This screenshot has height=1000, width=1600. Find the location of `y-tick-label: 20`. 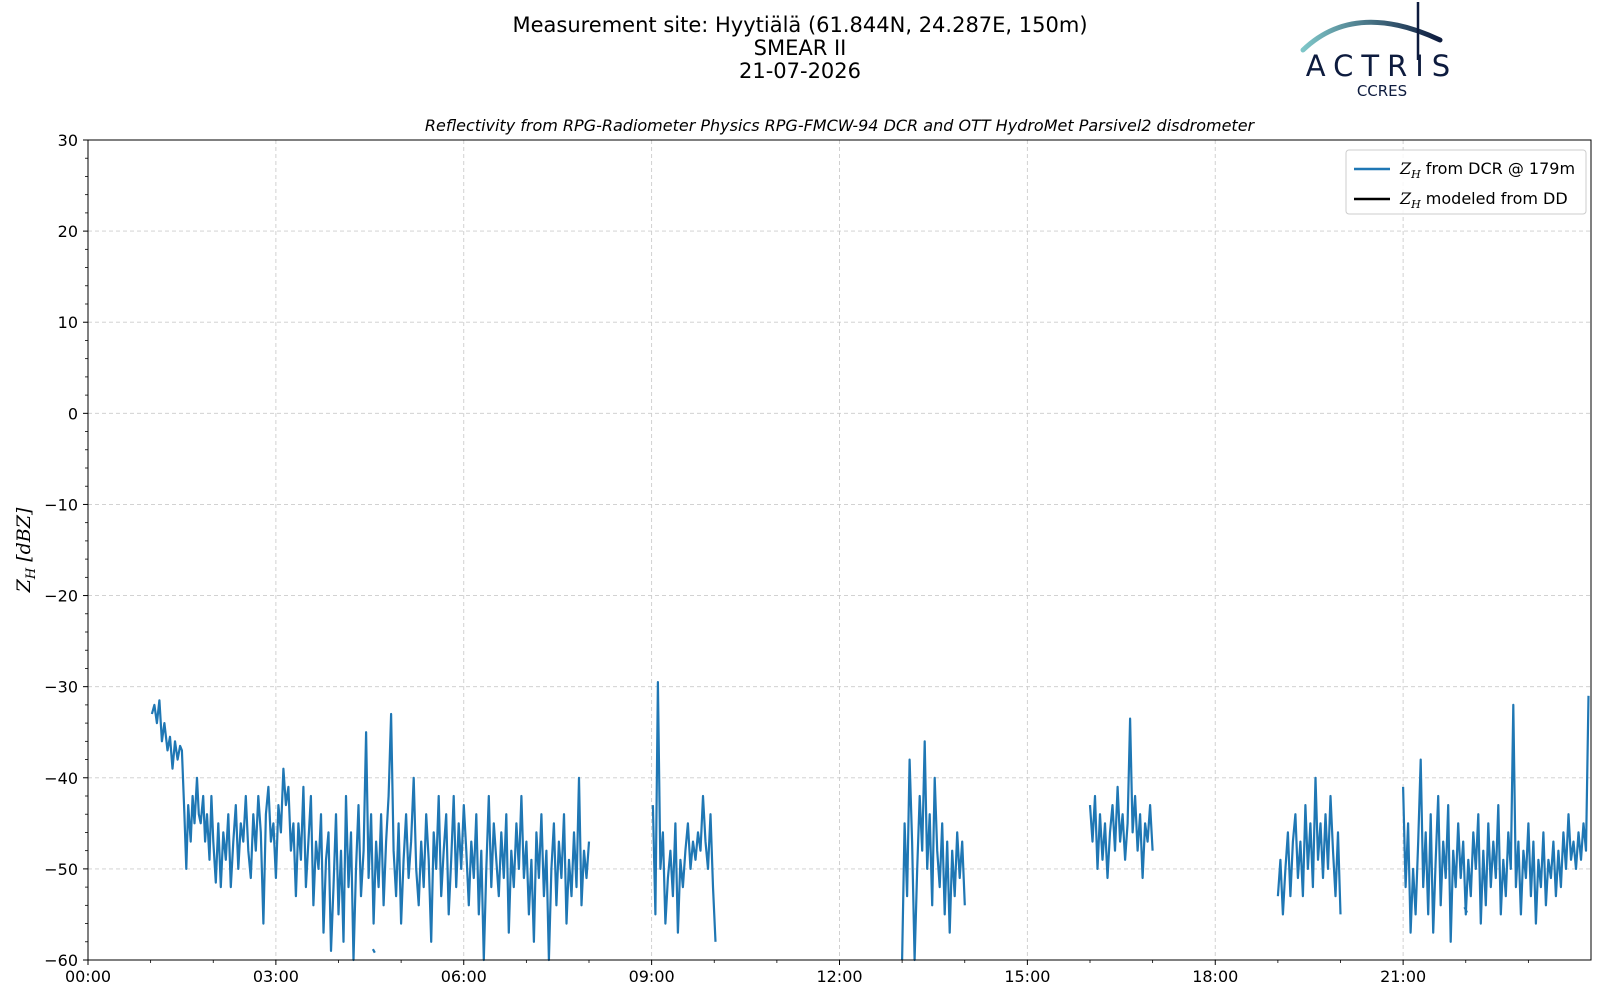

y-tick-label: 20 is located at coordinates (68, 231).